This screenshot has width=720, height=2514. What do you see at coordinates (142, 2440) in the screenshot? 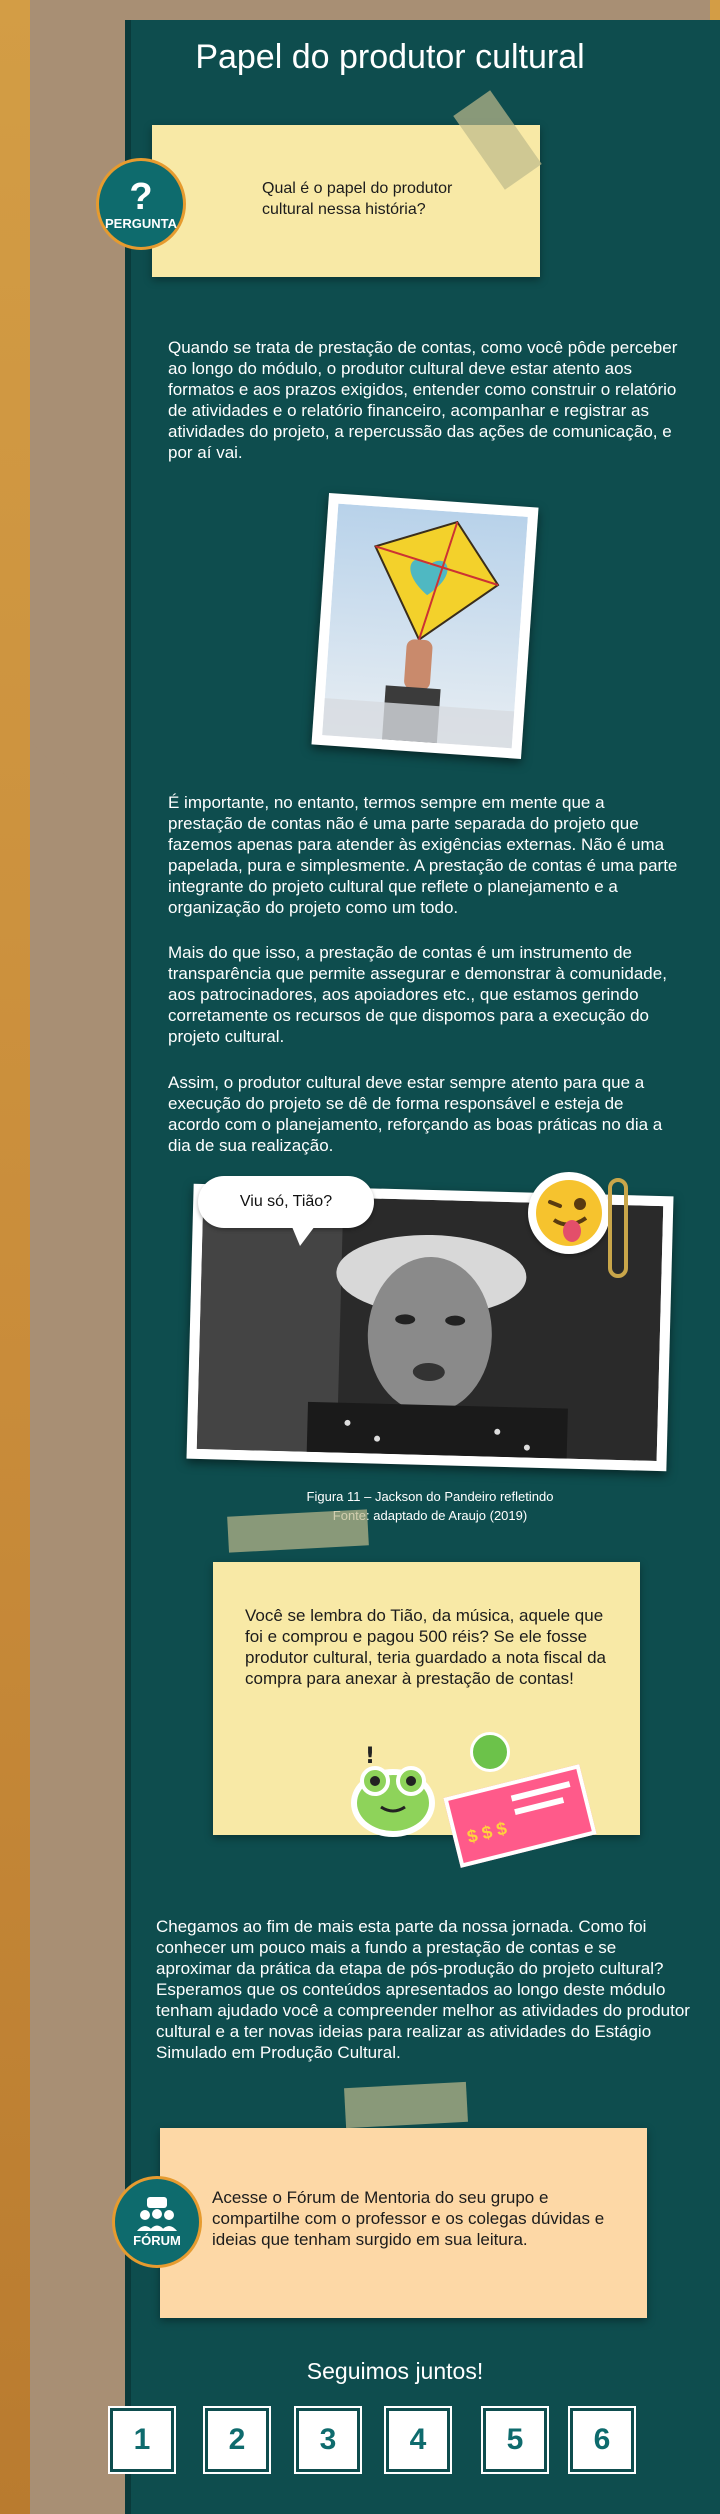
I see `page-button-1: 1` at bounding box center [142, 2440].